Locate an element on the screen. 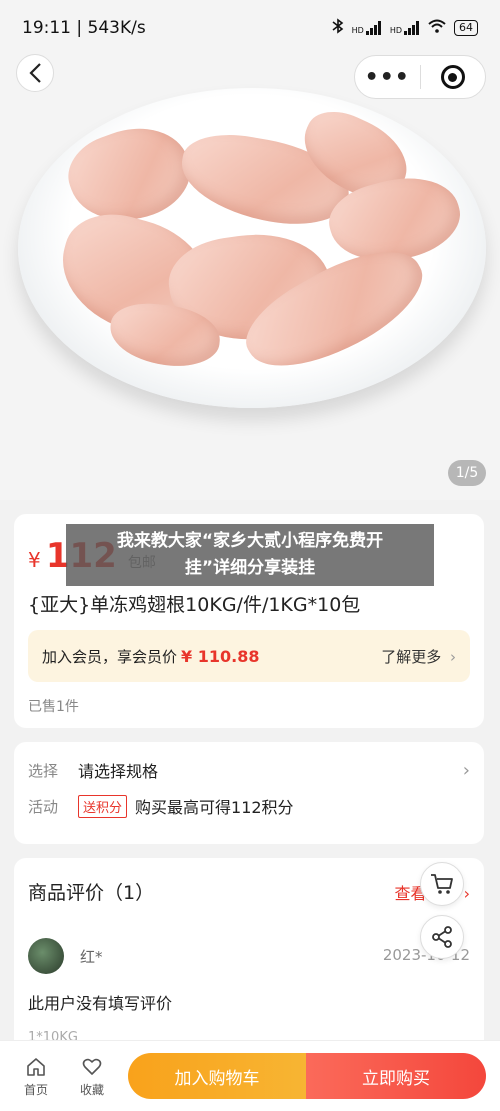 This screenshot has height=1111, width=500. review-text: 此用户没有填写评价 is located at coordinates (100, 1003).